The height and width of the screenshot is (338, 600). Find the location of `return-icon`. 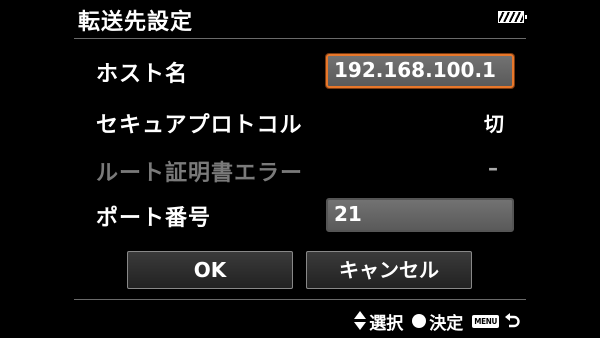

return-icon is located at coordinates (512, 320).